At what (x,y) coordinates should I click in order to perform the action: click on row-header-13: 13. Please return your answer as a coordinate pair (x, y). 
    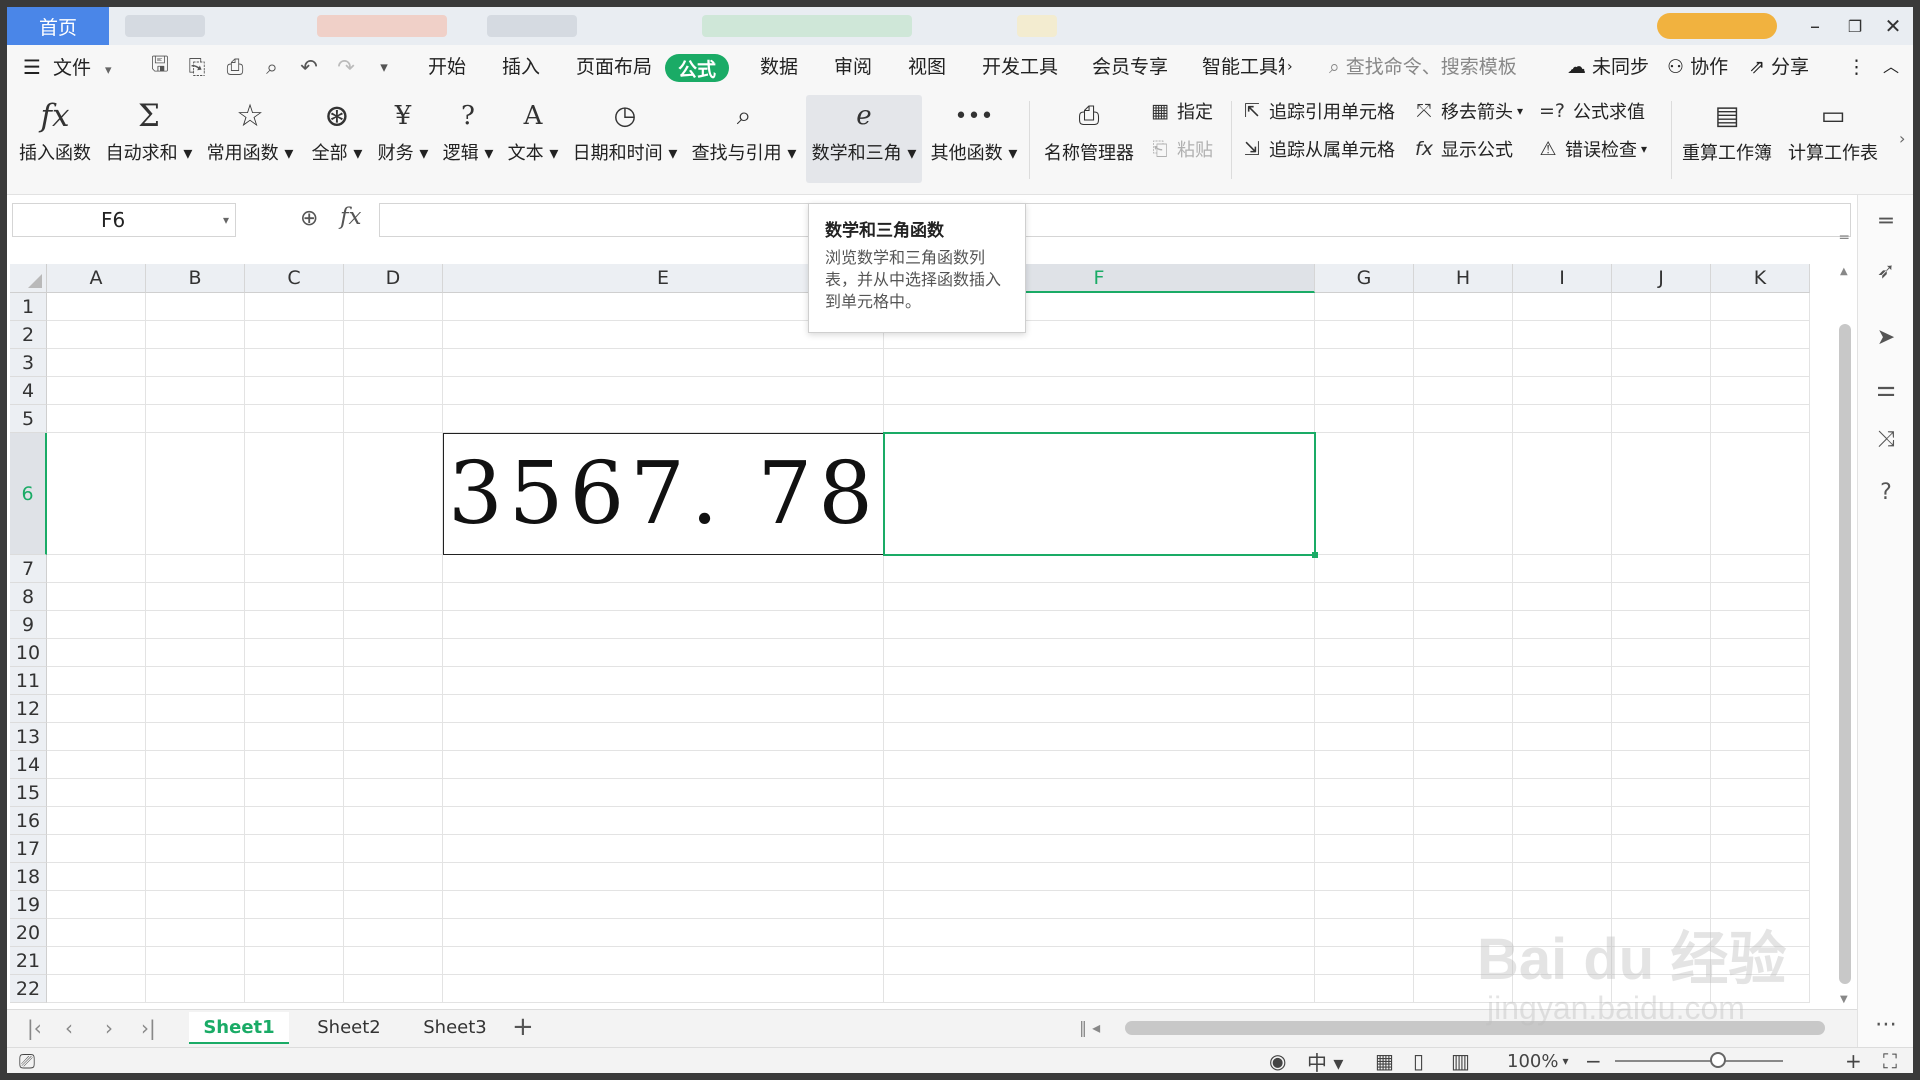
    Looking at the image, I should click on (28, 737).